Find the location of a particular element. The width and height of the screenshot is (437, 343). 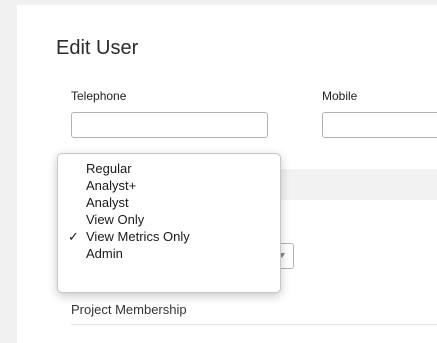

menu-item-label: View Metrics Only is located at coordinates (138, 236).